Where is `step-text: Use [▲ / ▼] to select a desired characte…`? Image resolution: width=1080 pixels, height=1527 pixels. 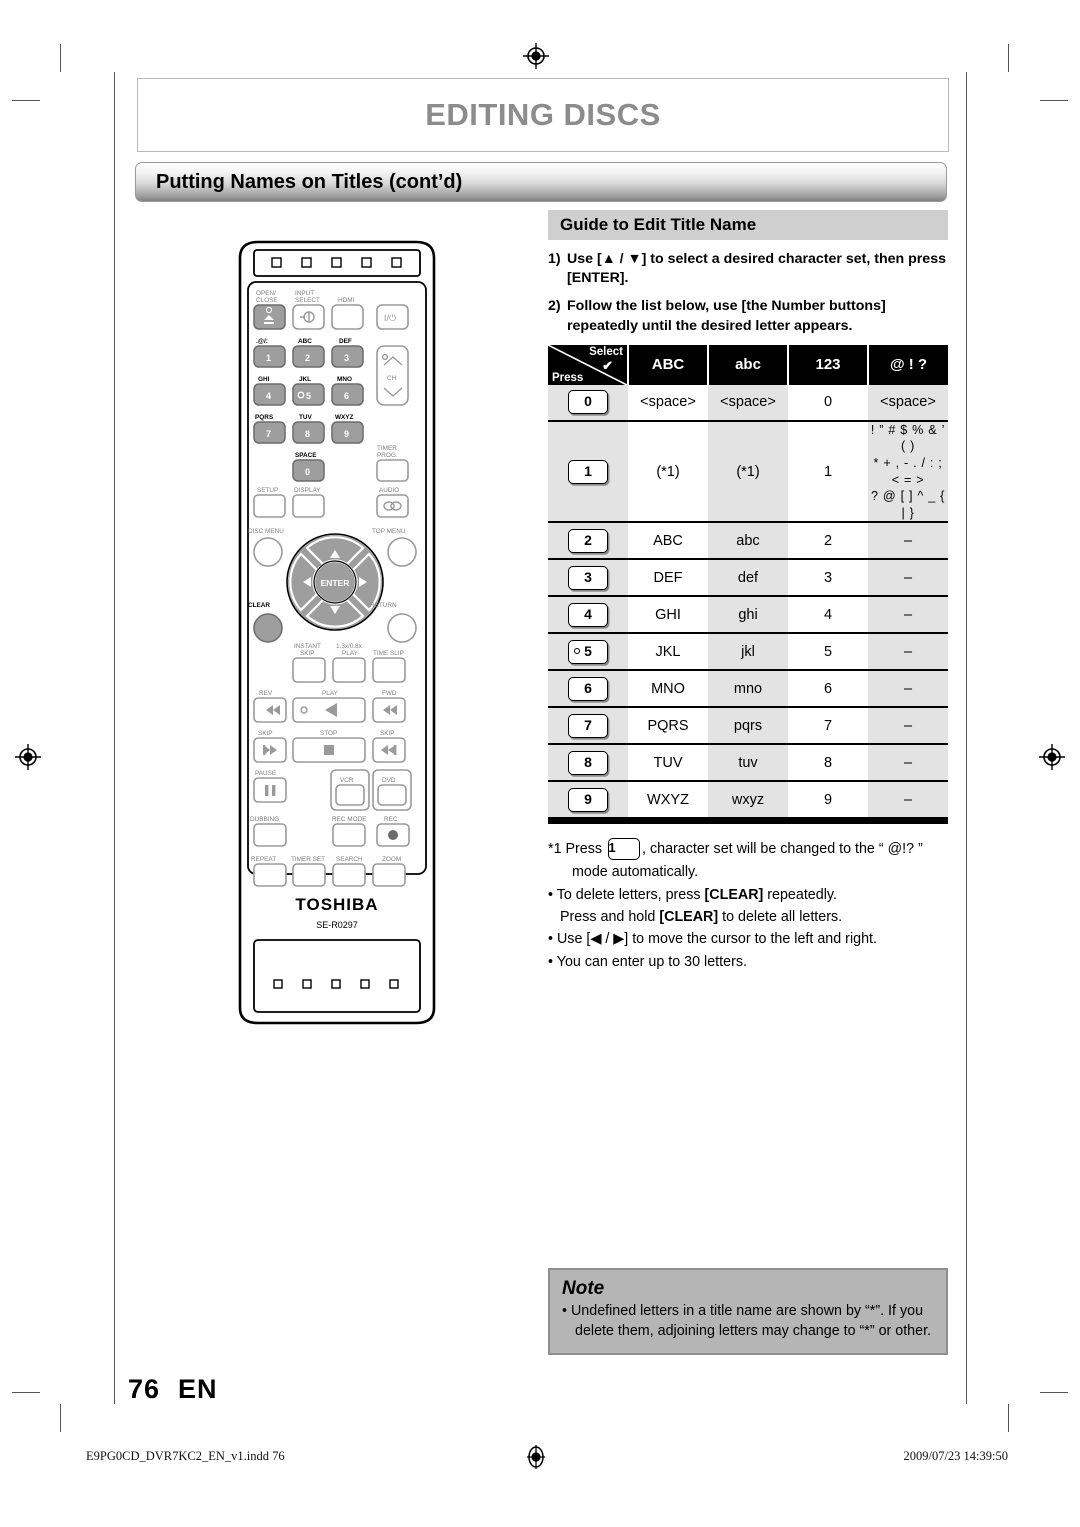 step-text: Use [▲ / ▼] to select a desired characte… is located at coordinates (756, 269).